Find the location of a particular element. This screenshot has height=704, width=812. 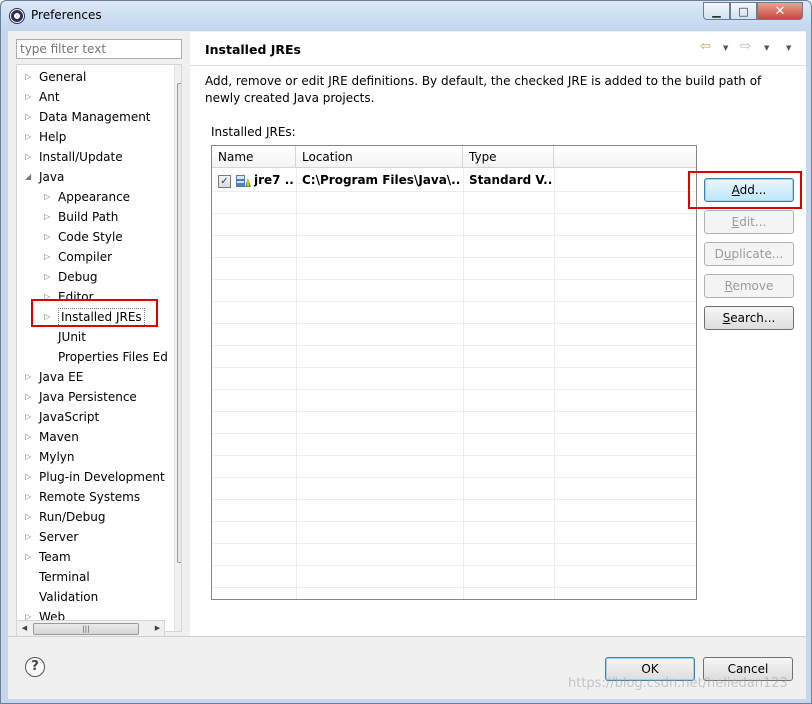

back-dropdown-icon: ▼ is located at coordinates (725, 48).